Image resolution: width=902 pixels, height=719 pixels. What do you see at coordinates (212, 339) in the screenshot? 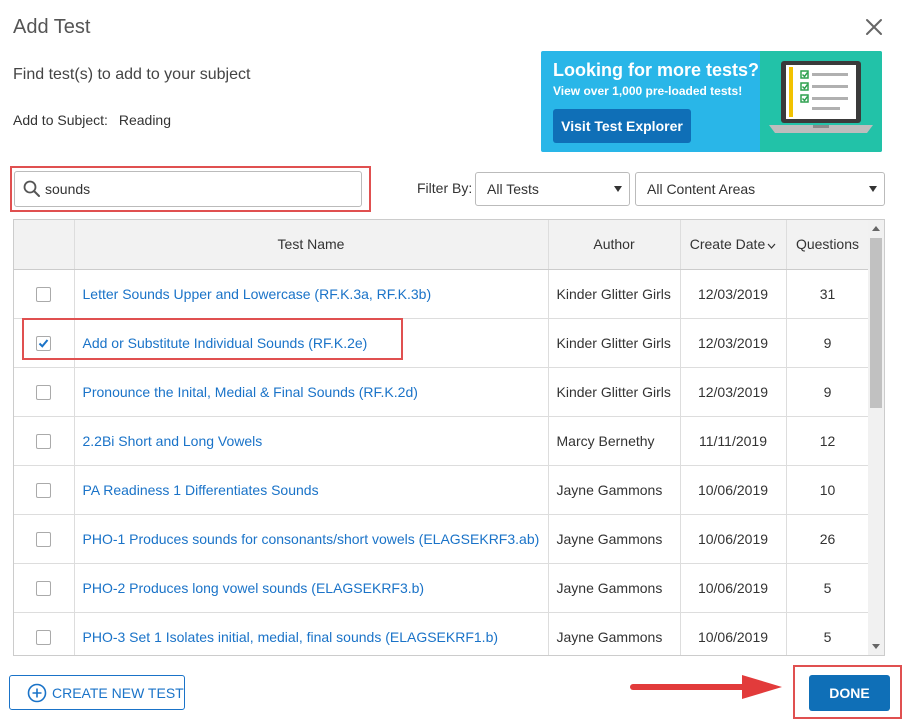
I see `selected-row-annotation-box` at bounding box center [212, 339].